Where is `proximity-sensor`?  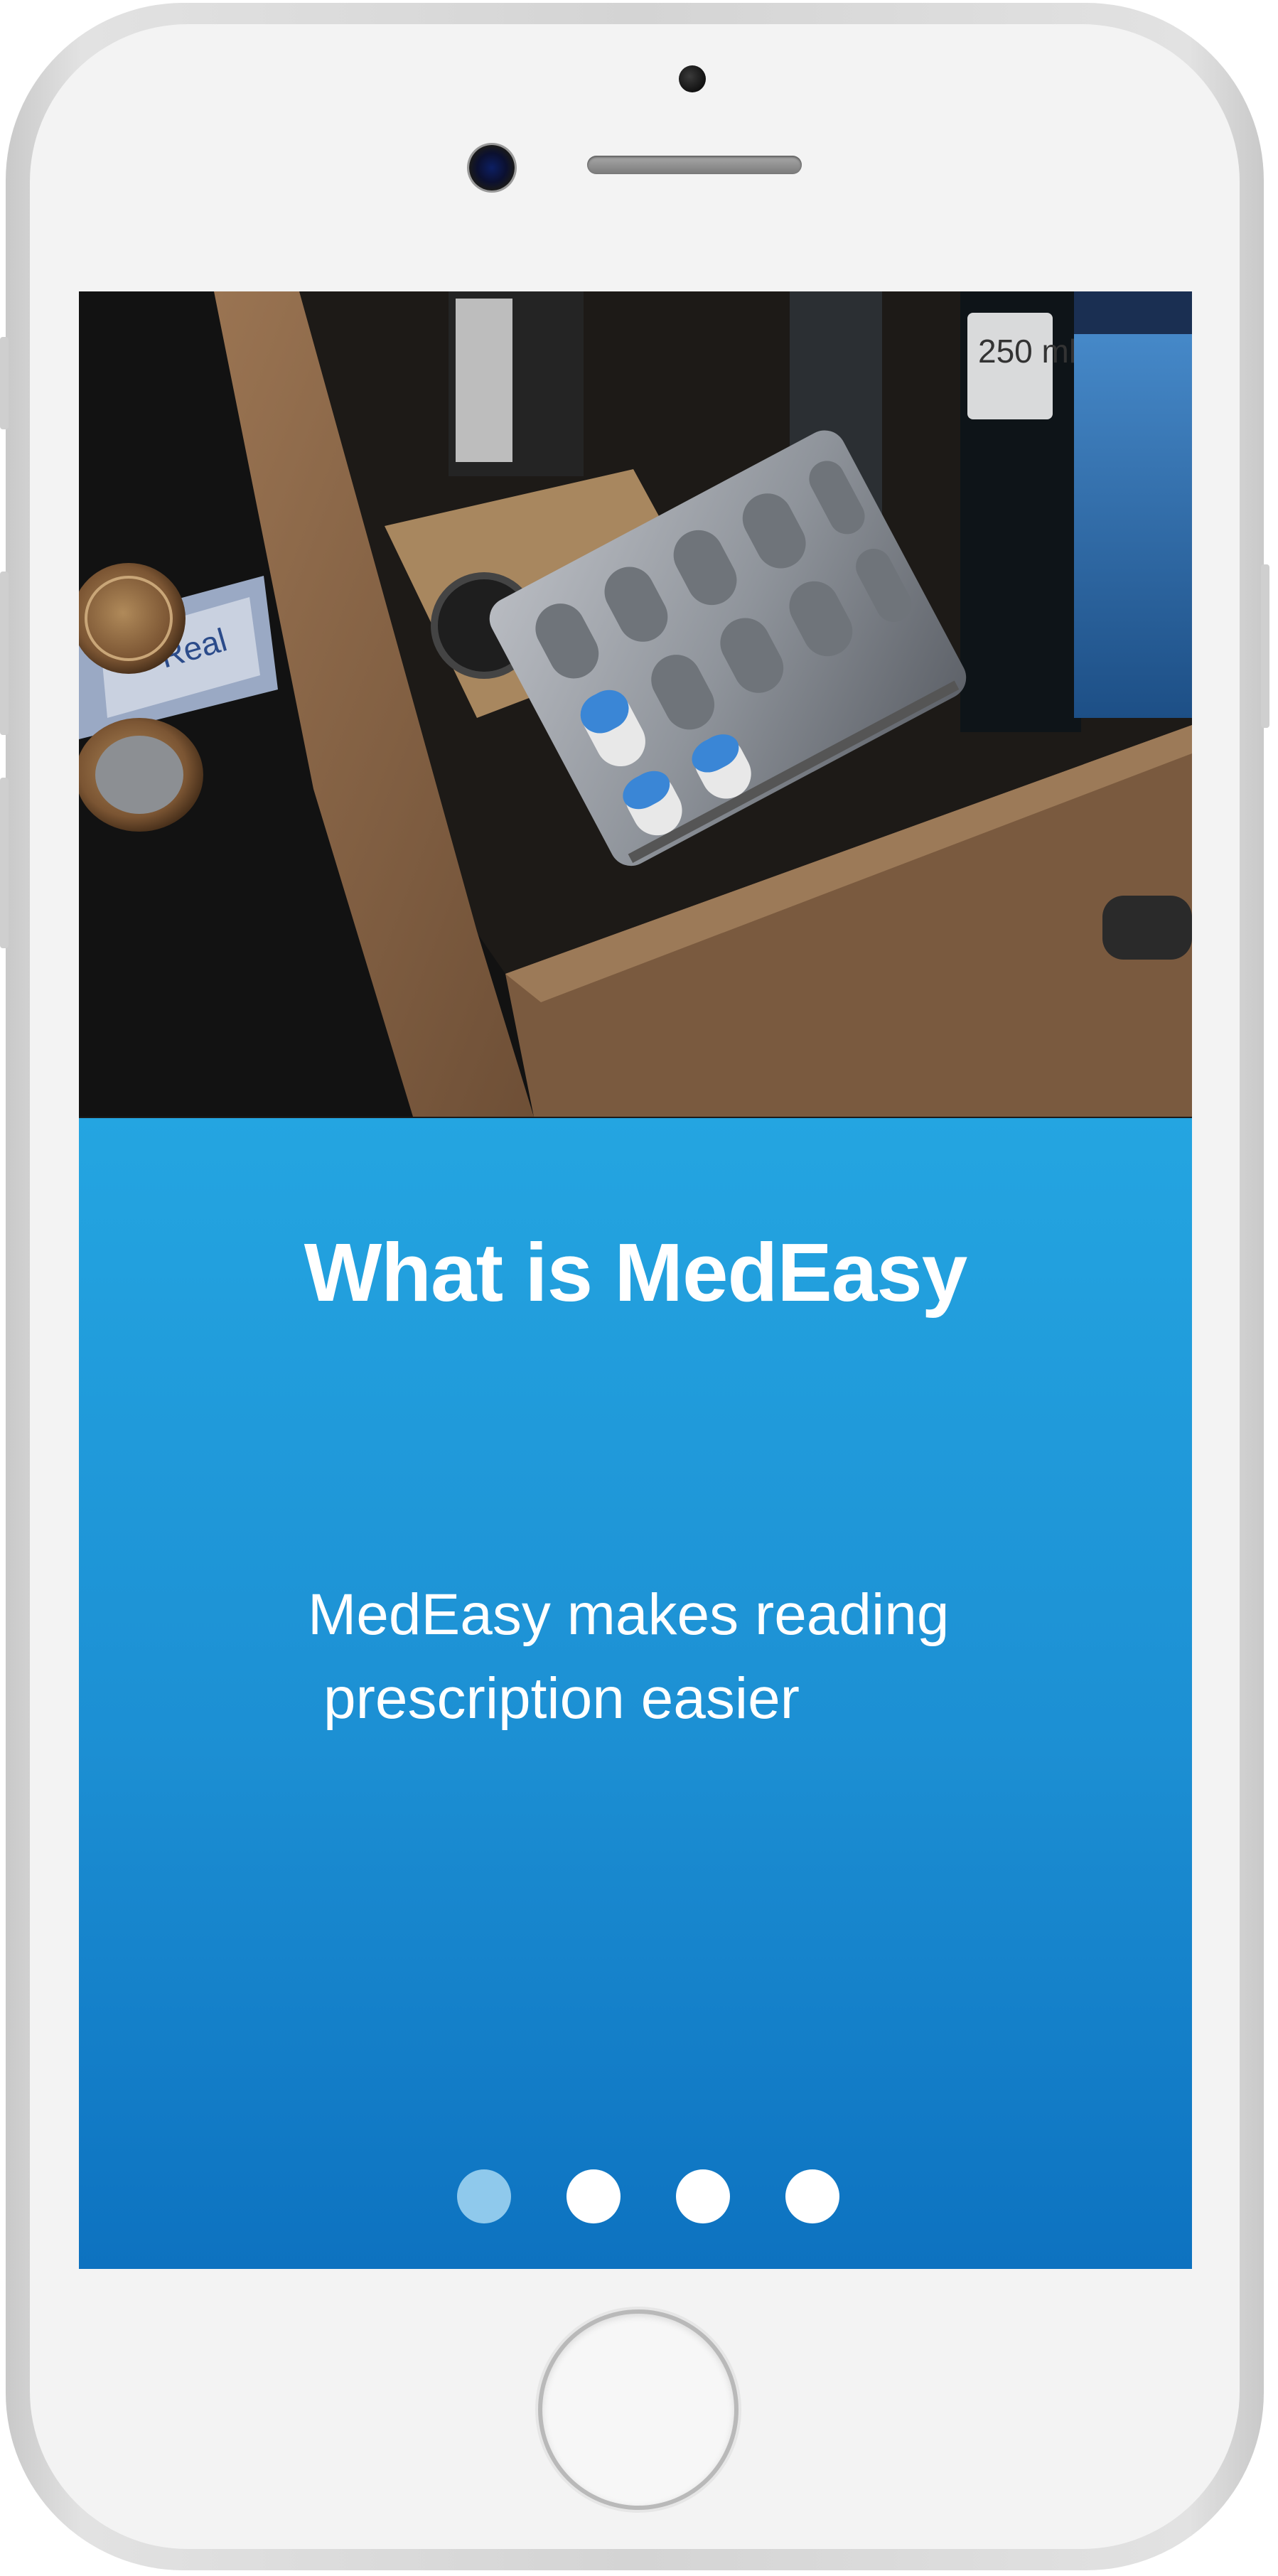
proximity-sensor is located at coordinates (692, 78).